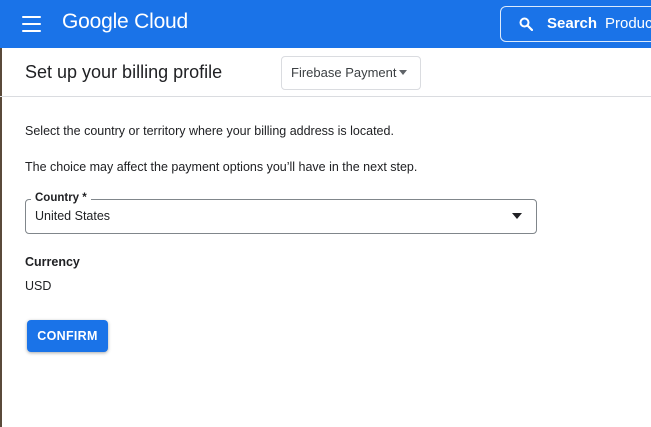 The height and width of the screenshot is (427, 651). I want to click on billing-account-select: Firebase Payment, so click(351, 73).